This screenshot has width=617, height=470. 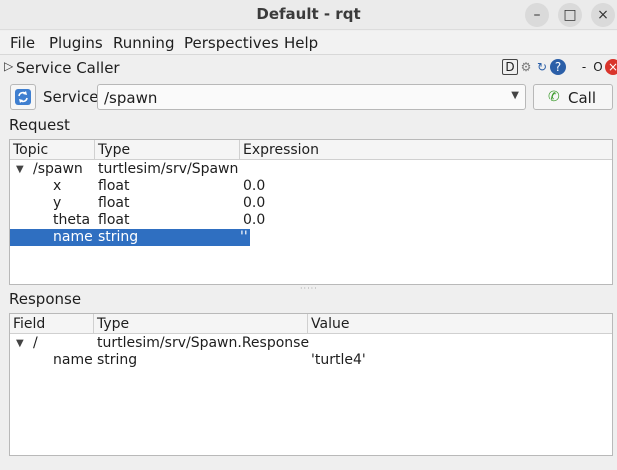 I want to click on dock-title-bar: ▷ Service Caller D ⚙ ↻ ? - O ×, so click(x=308, y=68).